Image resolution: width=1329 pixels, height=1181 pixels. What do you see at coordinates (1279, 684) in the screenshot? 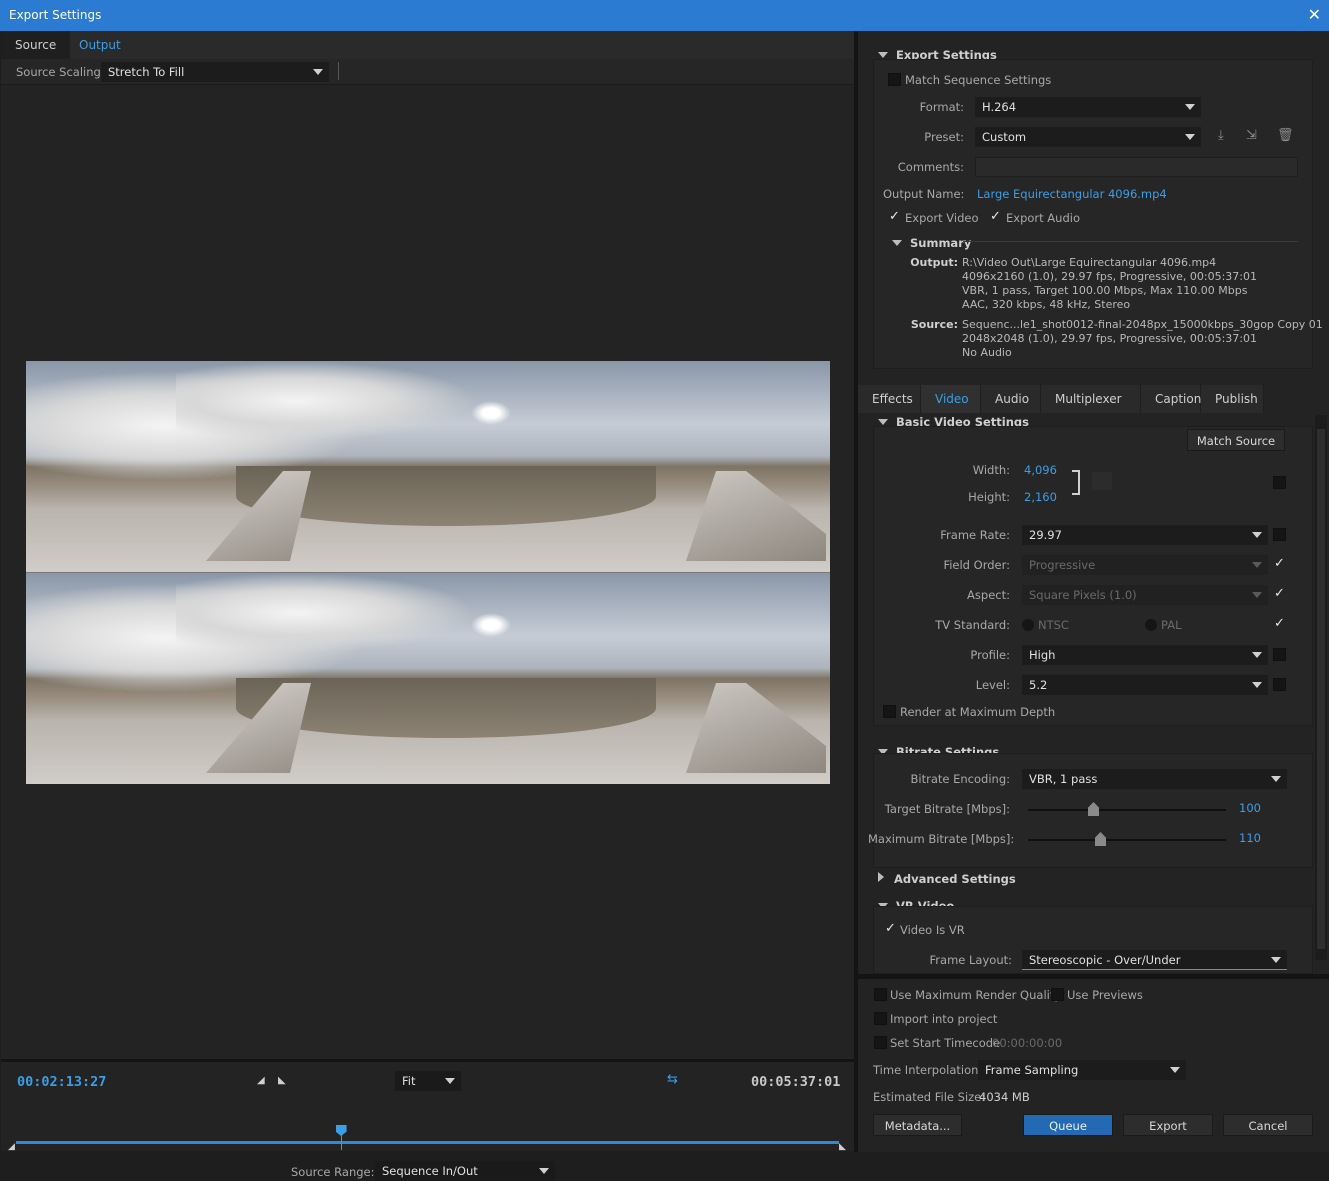
I see `level-checkbox` at bounding box center [1279, 684].